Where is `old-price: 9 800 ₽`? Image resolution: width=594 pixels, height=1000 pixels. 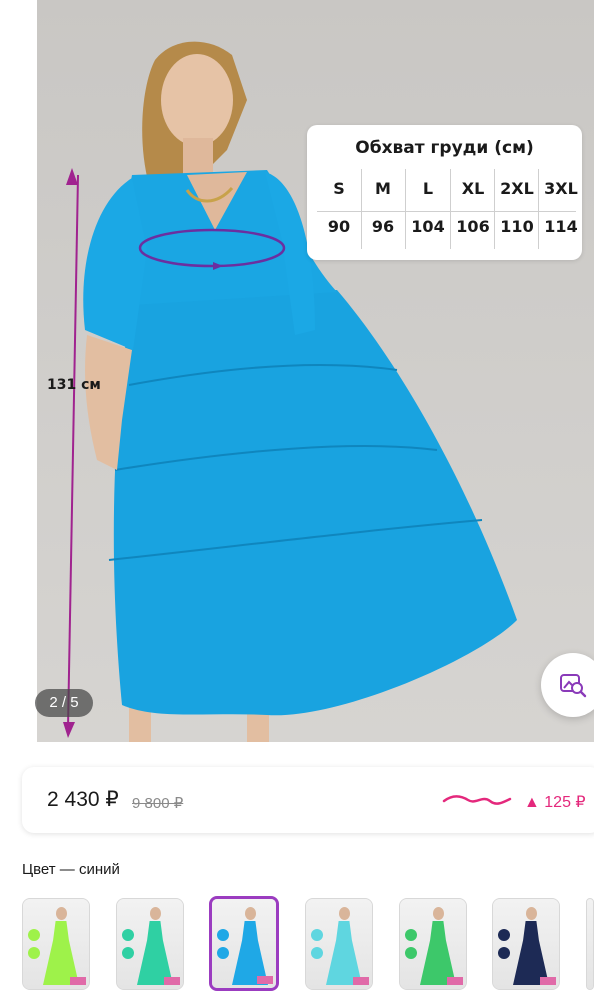 old-price: 9 800 ₽ is located at coordinates (158, 803).